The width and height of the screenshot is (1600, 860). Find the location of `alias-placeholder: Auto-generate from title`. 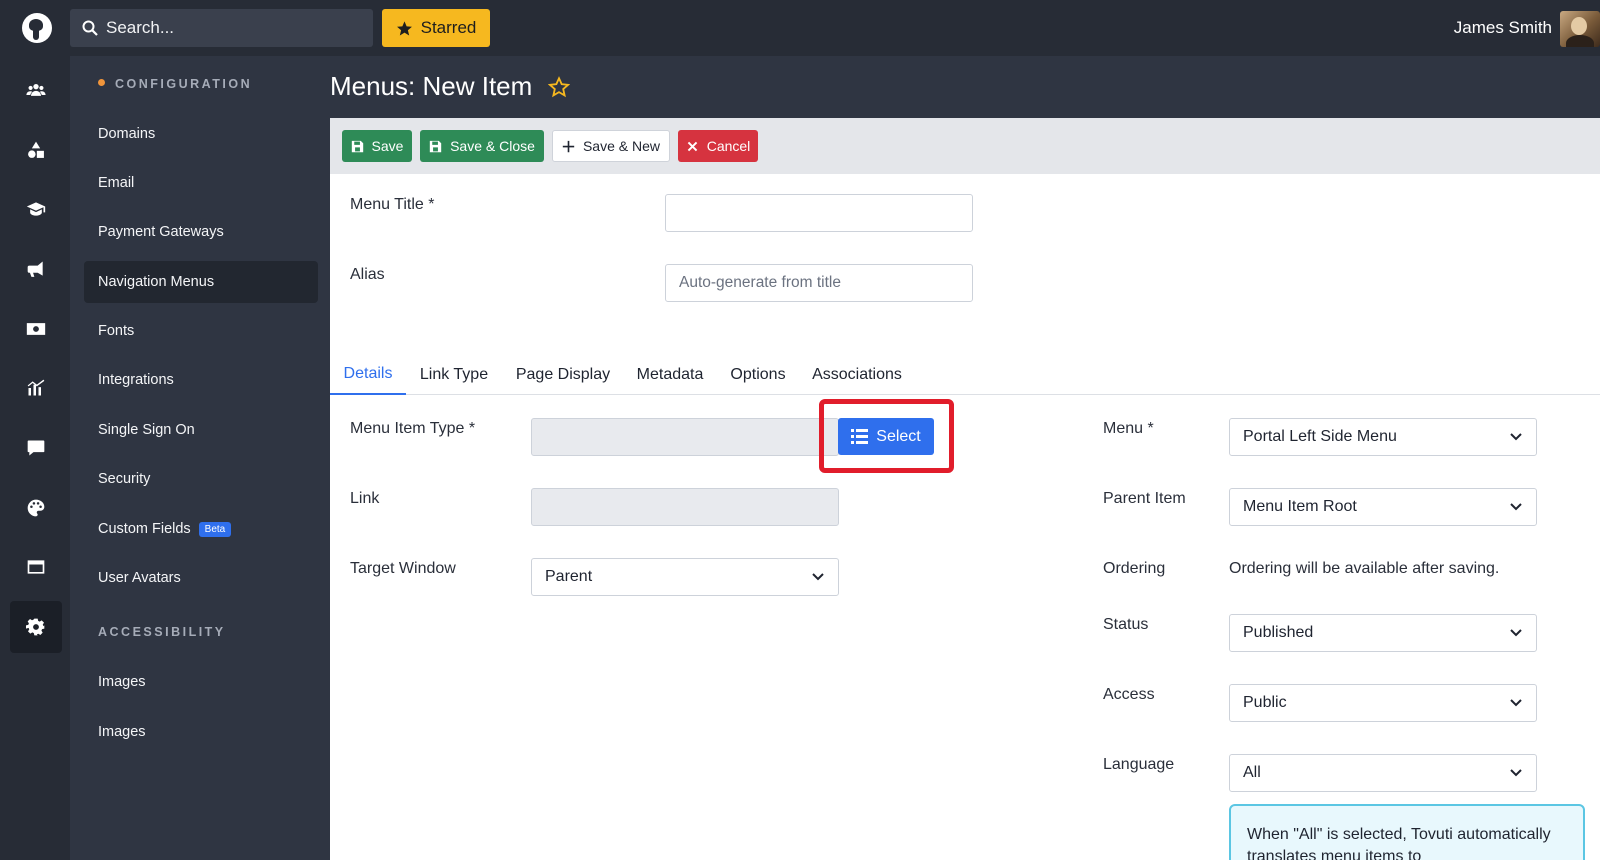

alias-placeholder: Auto-generate from title is located at coordinates (760, 282).